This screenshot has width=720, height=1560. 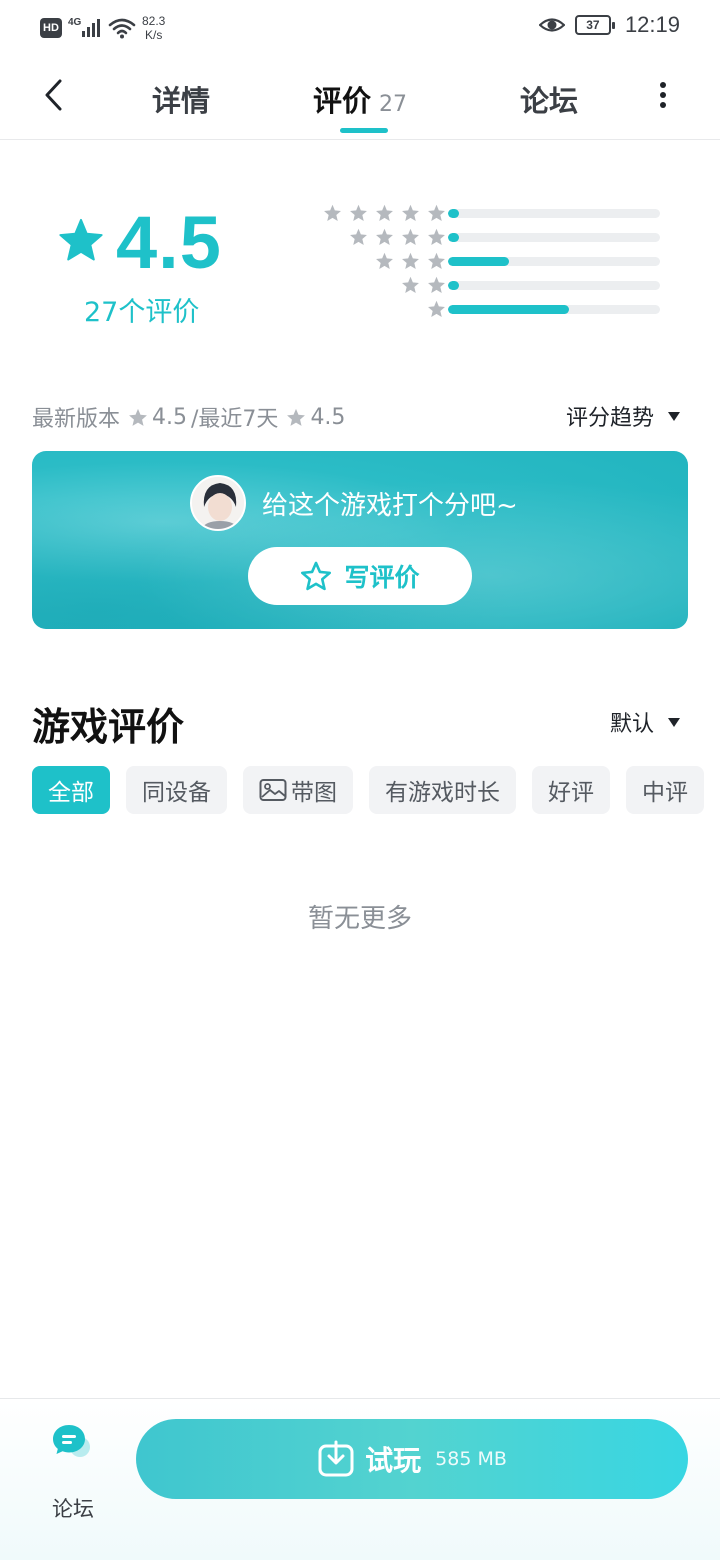 I want to click on filter-chip-label: 中评, so click(x=665, y=793).